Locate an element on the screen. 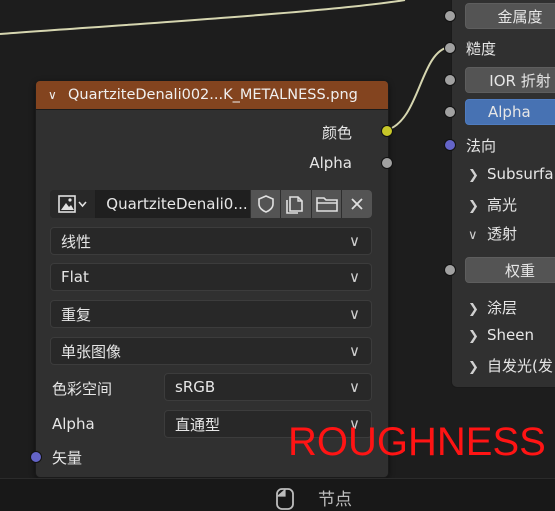 Image resolution: width=555 pixels, height=511 pixels. weight-input-socket is located at coordinates (450, 270).